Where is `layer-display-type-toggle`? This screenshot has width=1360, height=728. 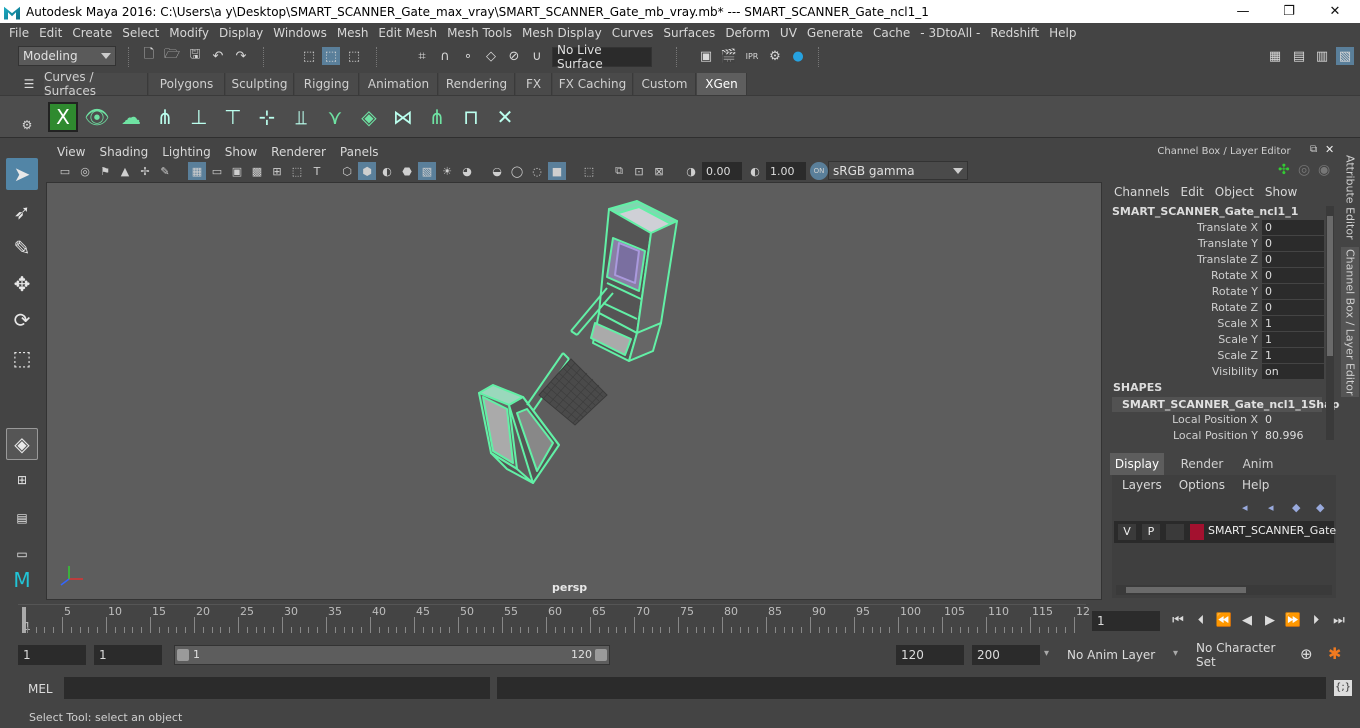
layer-display-type-toggle is located at coordinates (1175, 532).